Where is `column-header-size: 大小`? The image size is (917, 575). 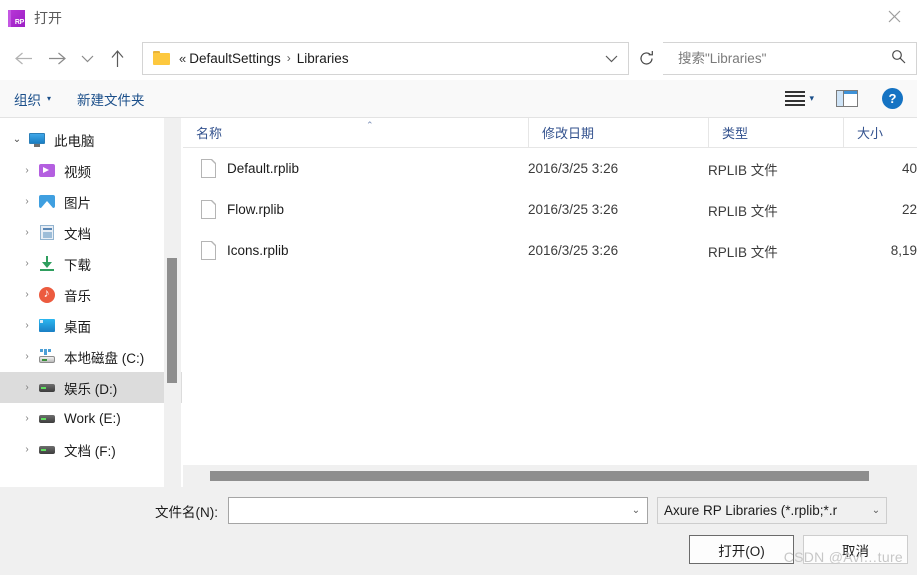 column-header-size: 大小 is located at coordinates (880, 132).